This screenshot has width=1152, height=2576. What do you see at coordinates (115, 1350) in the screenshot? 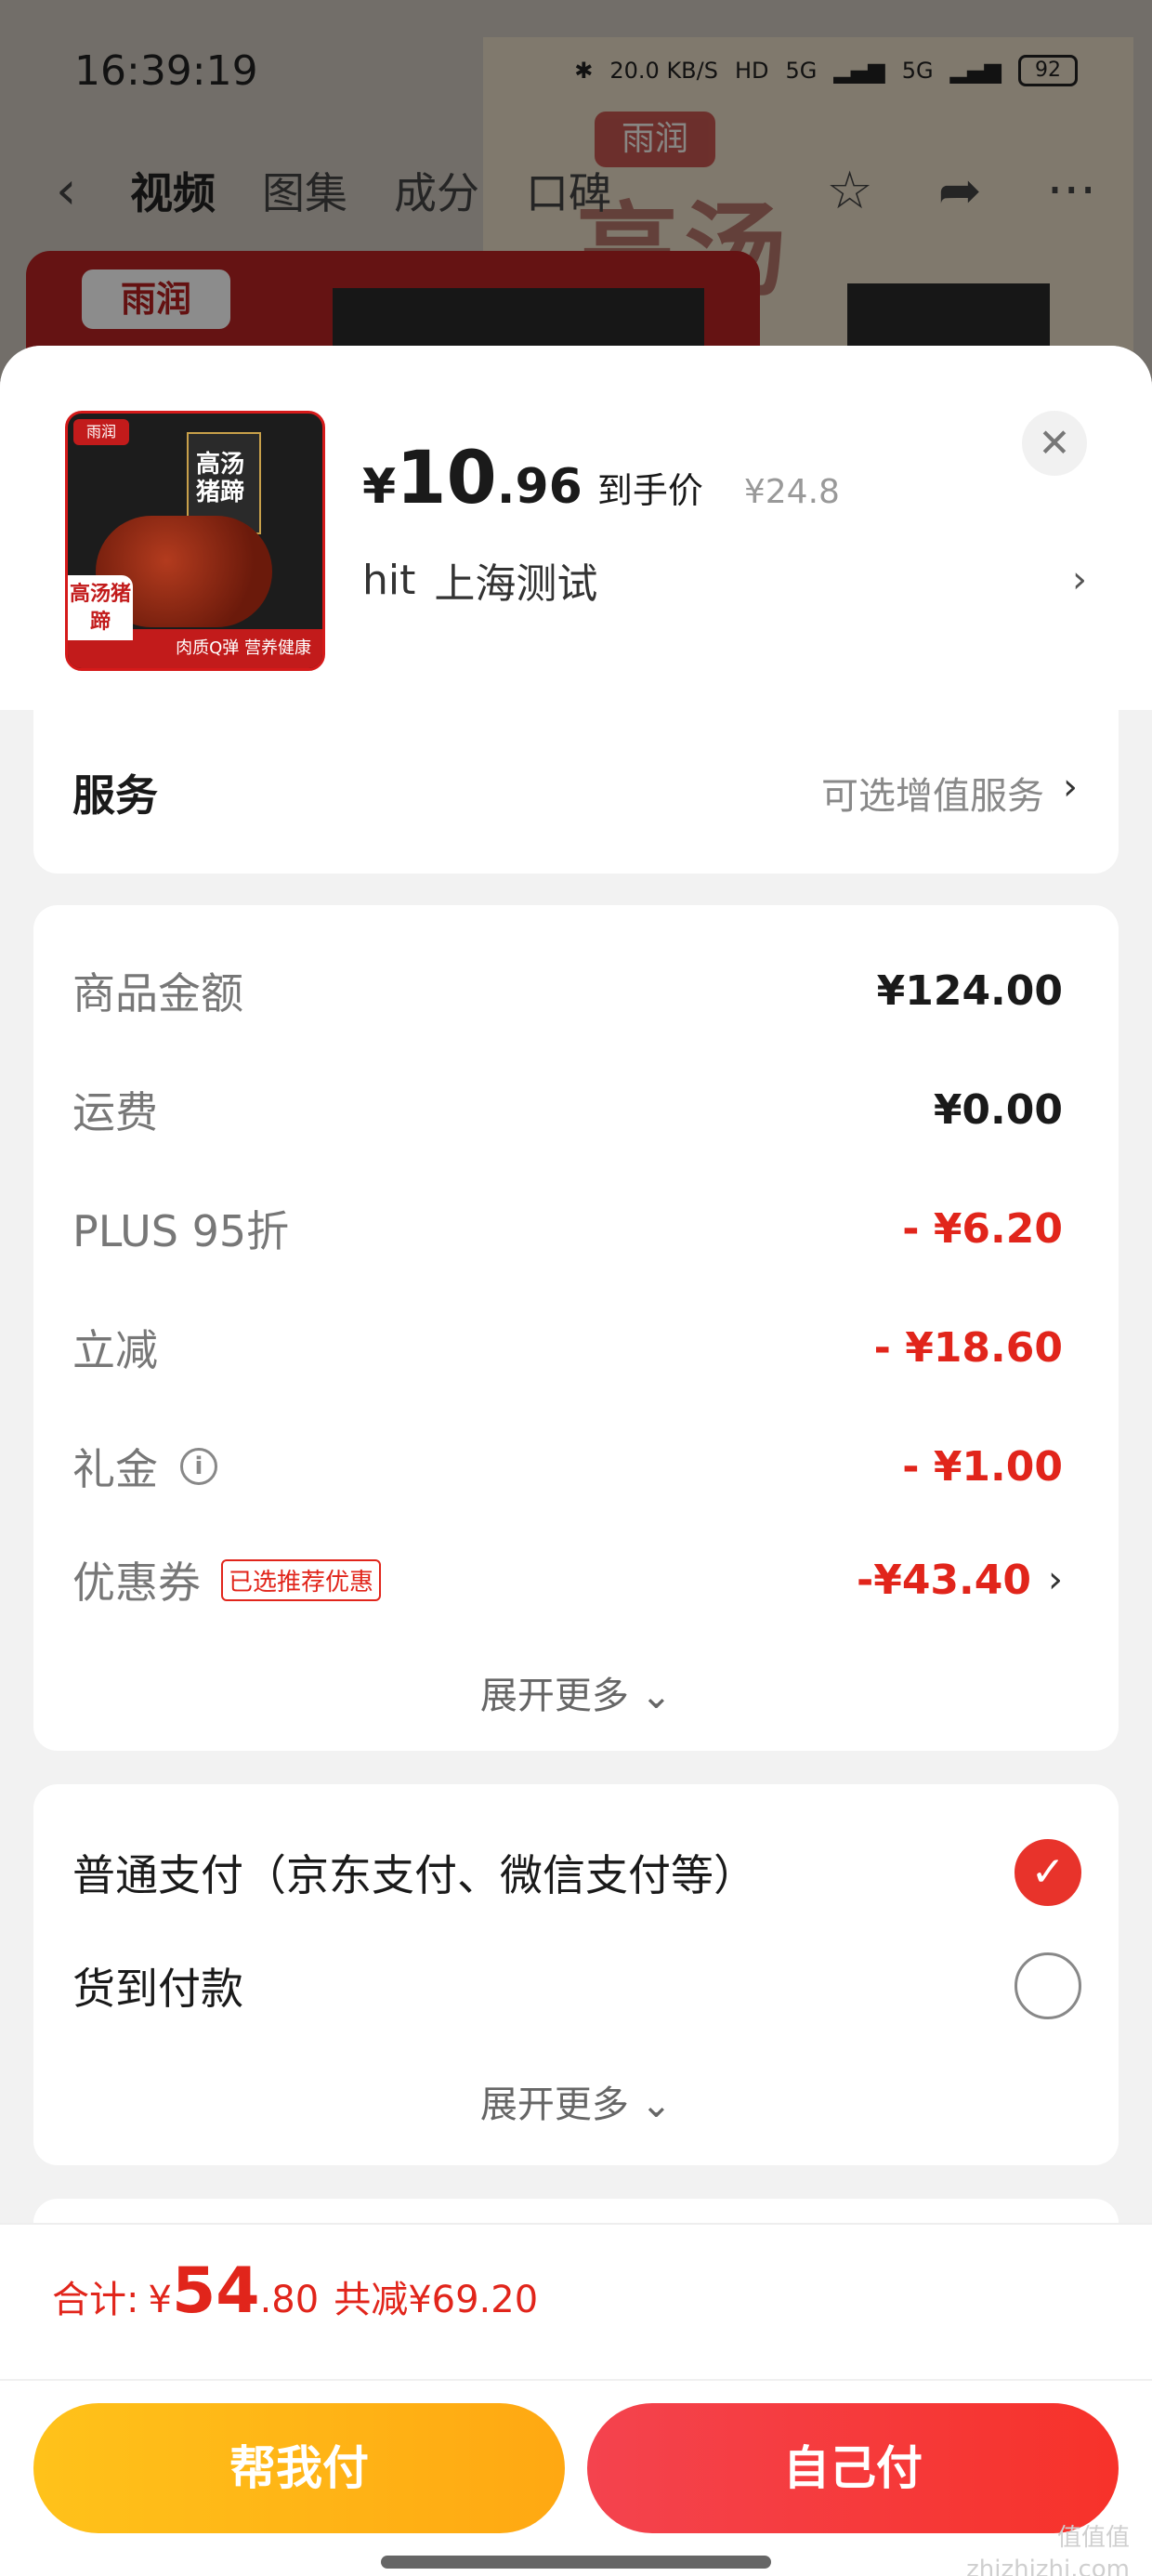
I see `amount-label: 立减` at bounding box center [115, 1350].